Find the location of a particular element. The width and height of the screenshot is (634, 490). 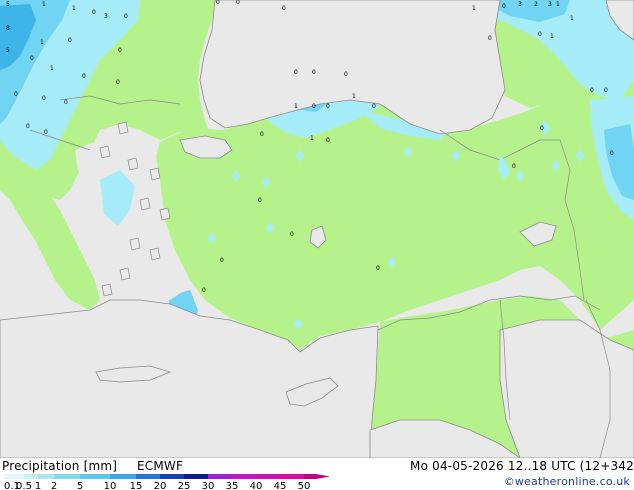

legend-tick-label: 10 is located at coordinates (110, 485).